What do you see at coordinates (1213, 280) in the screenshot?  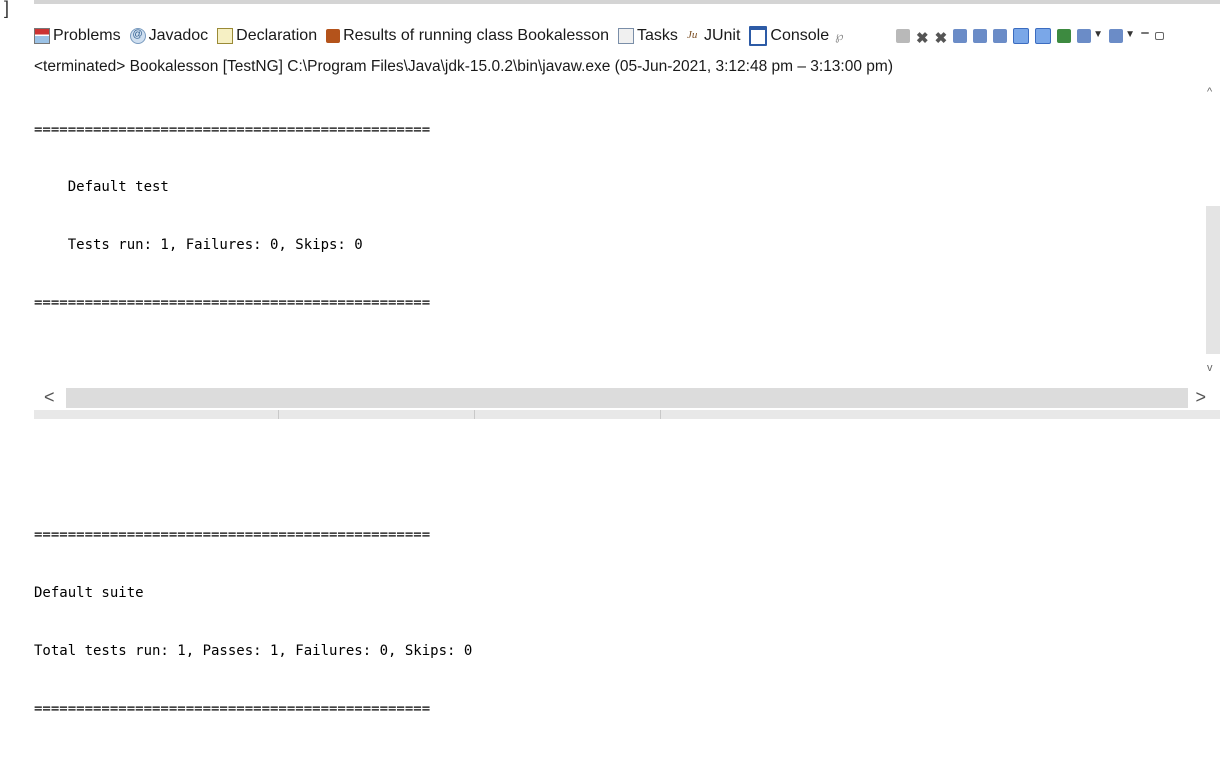 I see `vertical-scroll-thumb` at bounding box center [1213, 280].